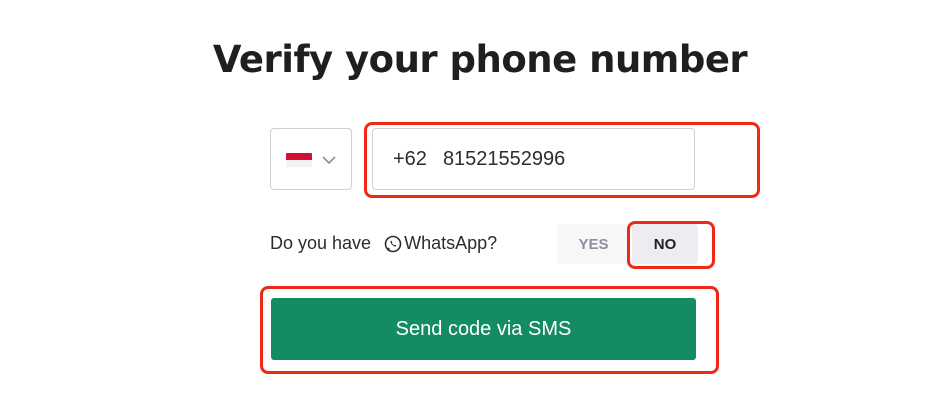 The height and width of the screenshot is (418, 938). Describe the element at coordinates (665, 244) in the screenshot. I see `whatsapp-no-button: NO` at that location.